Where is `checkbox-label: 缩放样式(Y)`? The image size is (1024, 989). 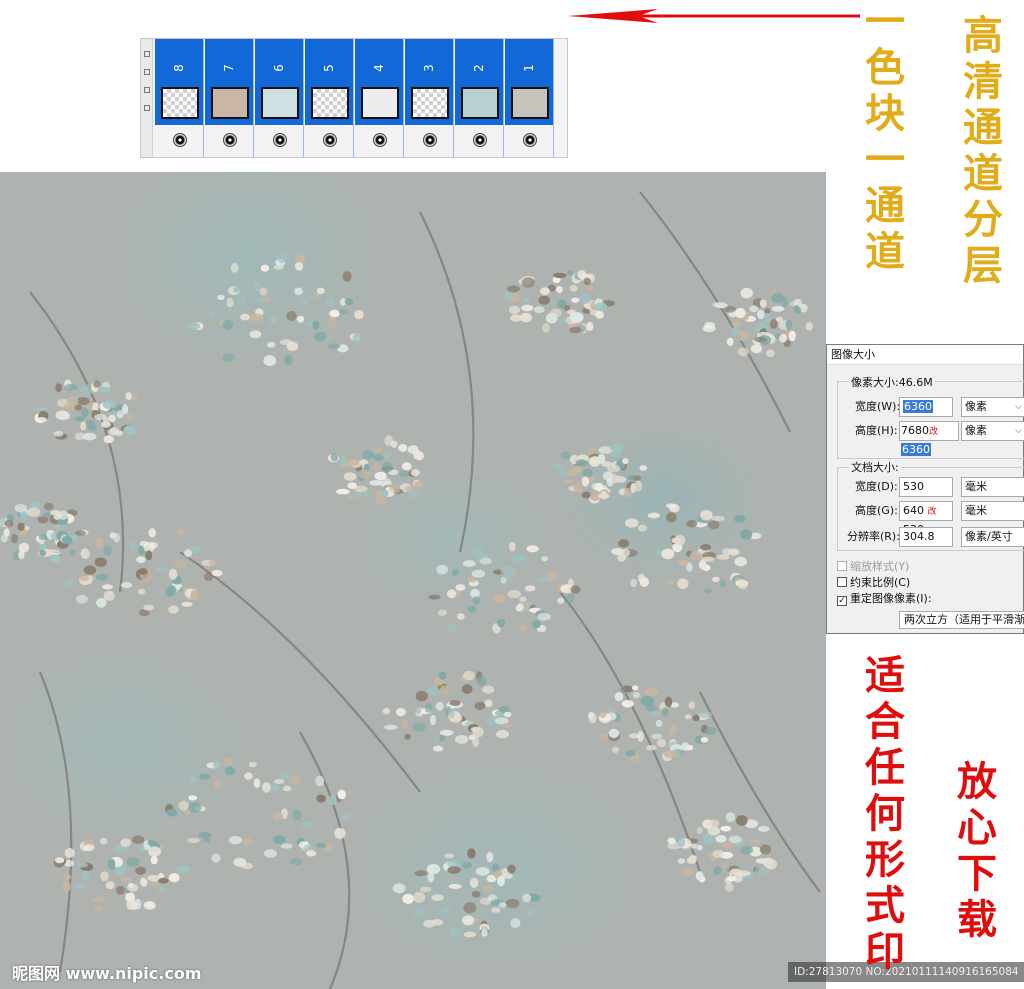 checkbox-label: 缩放样式(Y) is located at coordinates (880, 566).